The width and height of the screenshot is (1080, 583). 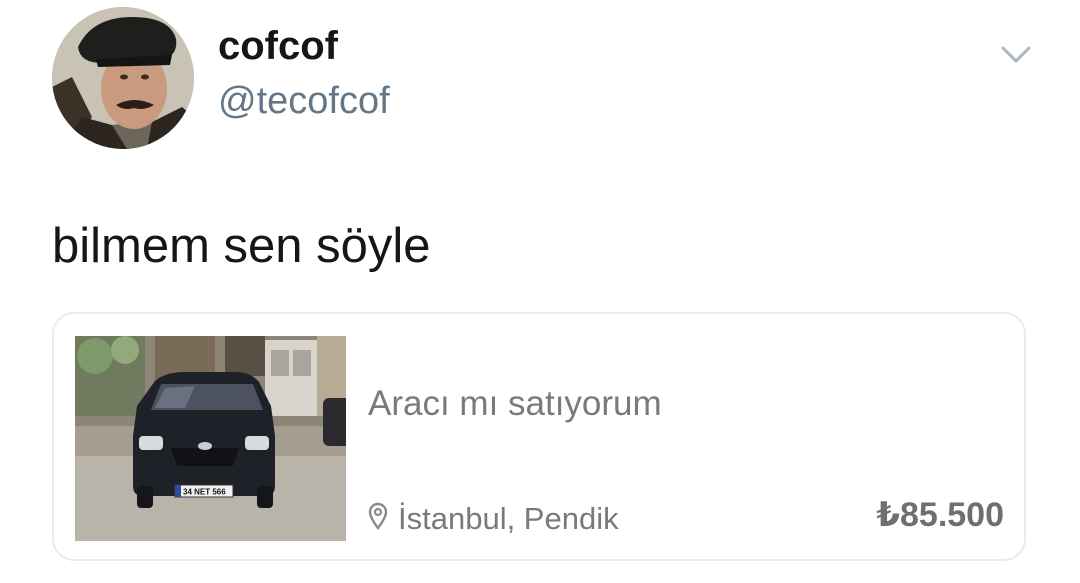 What do you see at coordinates (241, 246) in the screenshot?
I see `tweet-text: bilmem sen söyle` at bounding box center [241, 246].